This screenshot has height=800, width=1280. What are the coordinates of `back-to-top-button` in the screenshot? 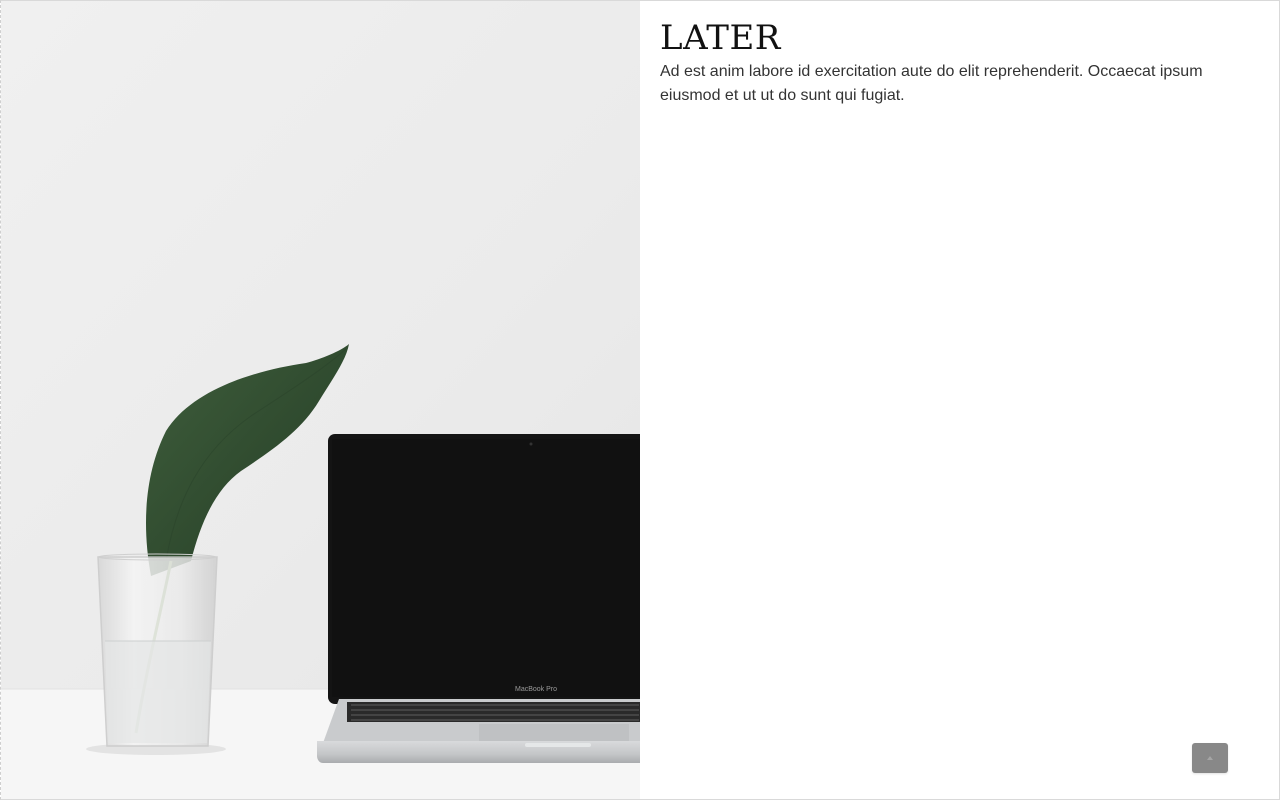 It's located at (1210, 758).